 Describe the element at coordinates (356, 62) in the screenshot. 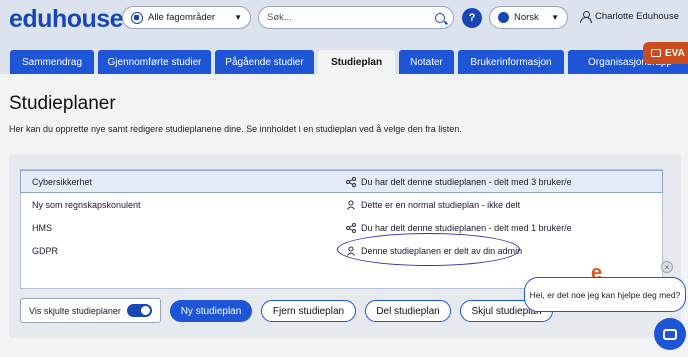

I see `tab-studieplan: Studieplan` at that location.